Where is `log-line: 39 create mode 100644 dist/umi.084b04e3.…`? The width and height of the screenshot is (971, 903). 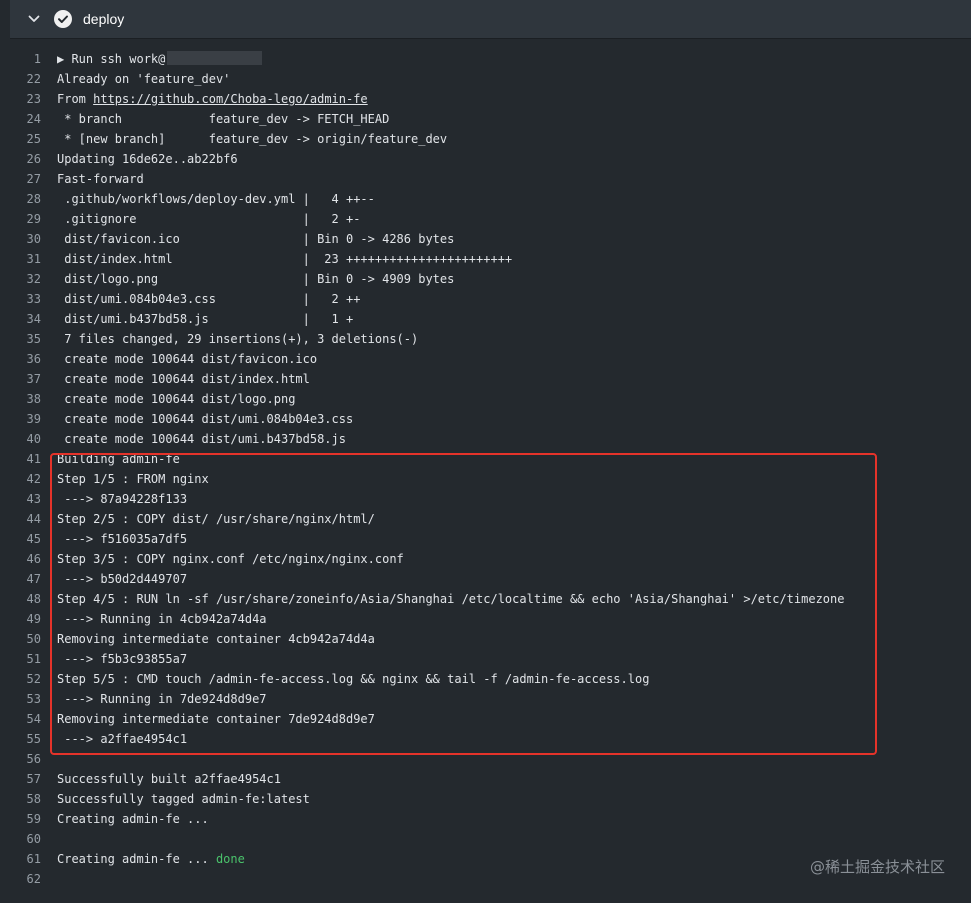
log-line: 39 create mode 100644 dist/umi.084b04e3.… is located at coordinates (490, 419).